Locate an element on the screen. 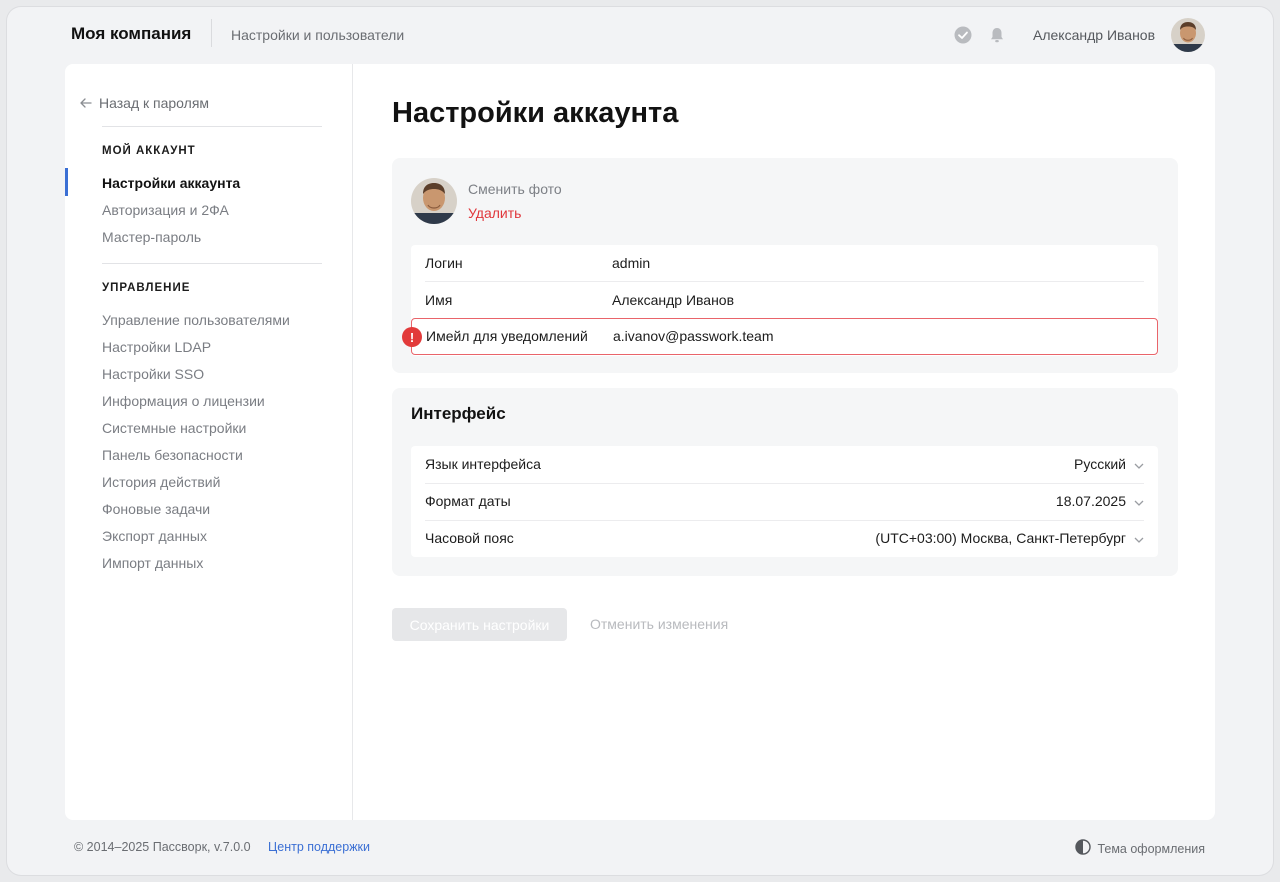  theme-toggle: Тема оформления is located at coordinates (1140, 848).